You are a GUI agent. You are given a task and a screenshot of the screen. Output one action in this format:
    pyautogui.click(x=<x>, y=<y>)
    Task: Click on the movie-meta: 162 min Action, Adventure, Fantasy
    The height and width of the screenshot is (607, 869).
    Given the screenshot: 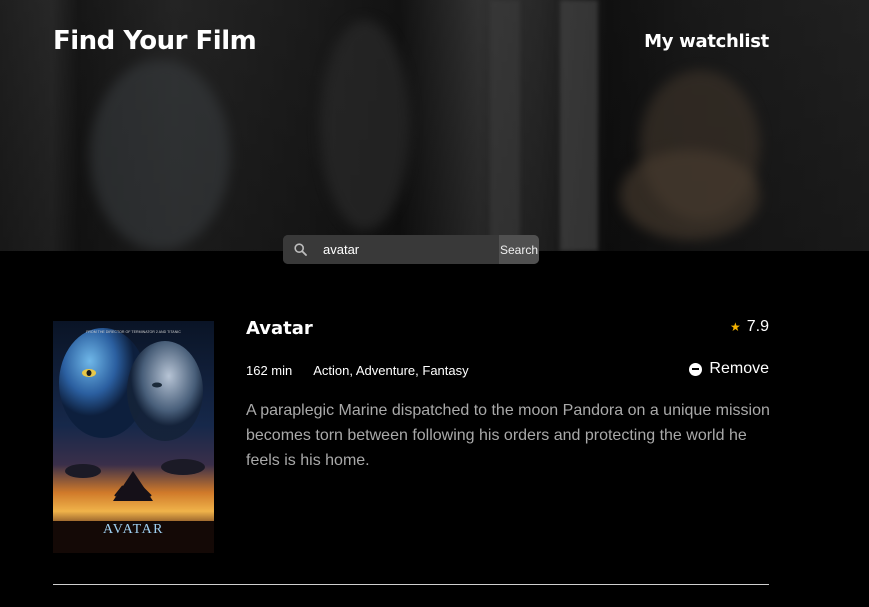 What is the action you would take?
    pyautogui.click(x=357, y=370)
    